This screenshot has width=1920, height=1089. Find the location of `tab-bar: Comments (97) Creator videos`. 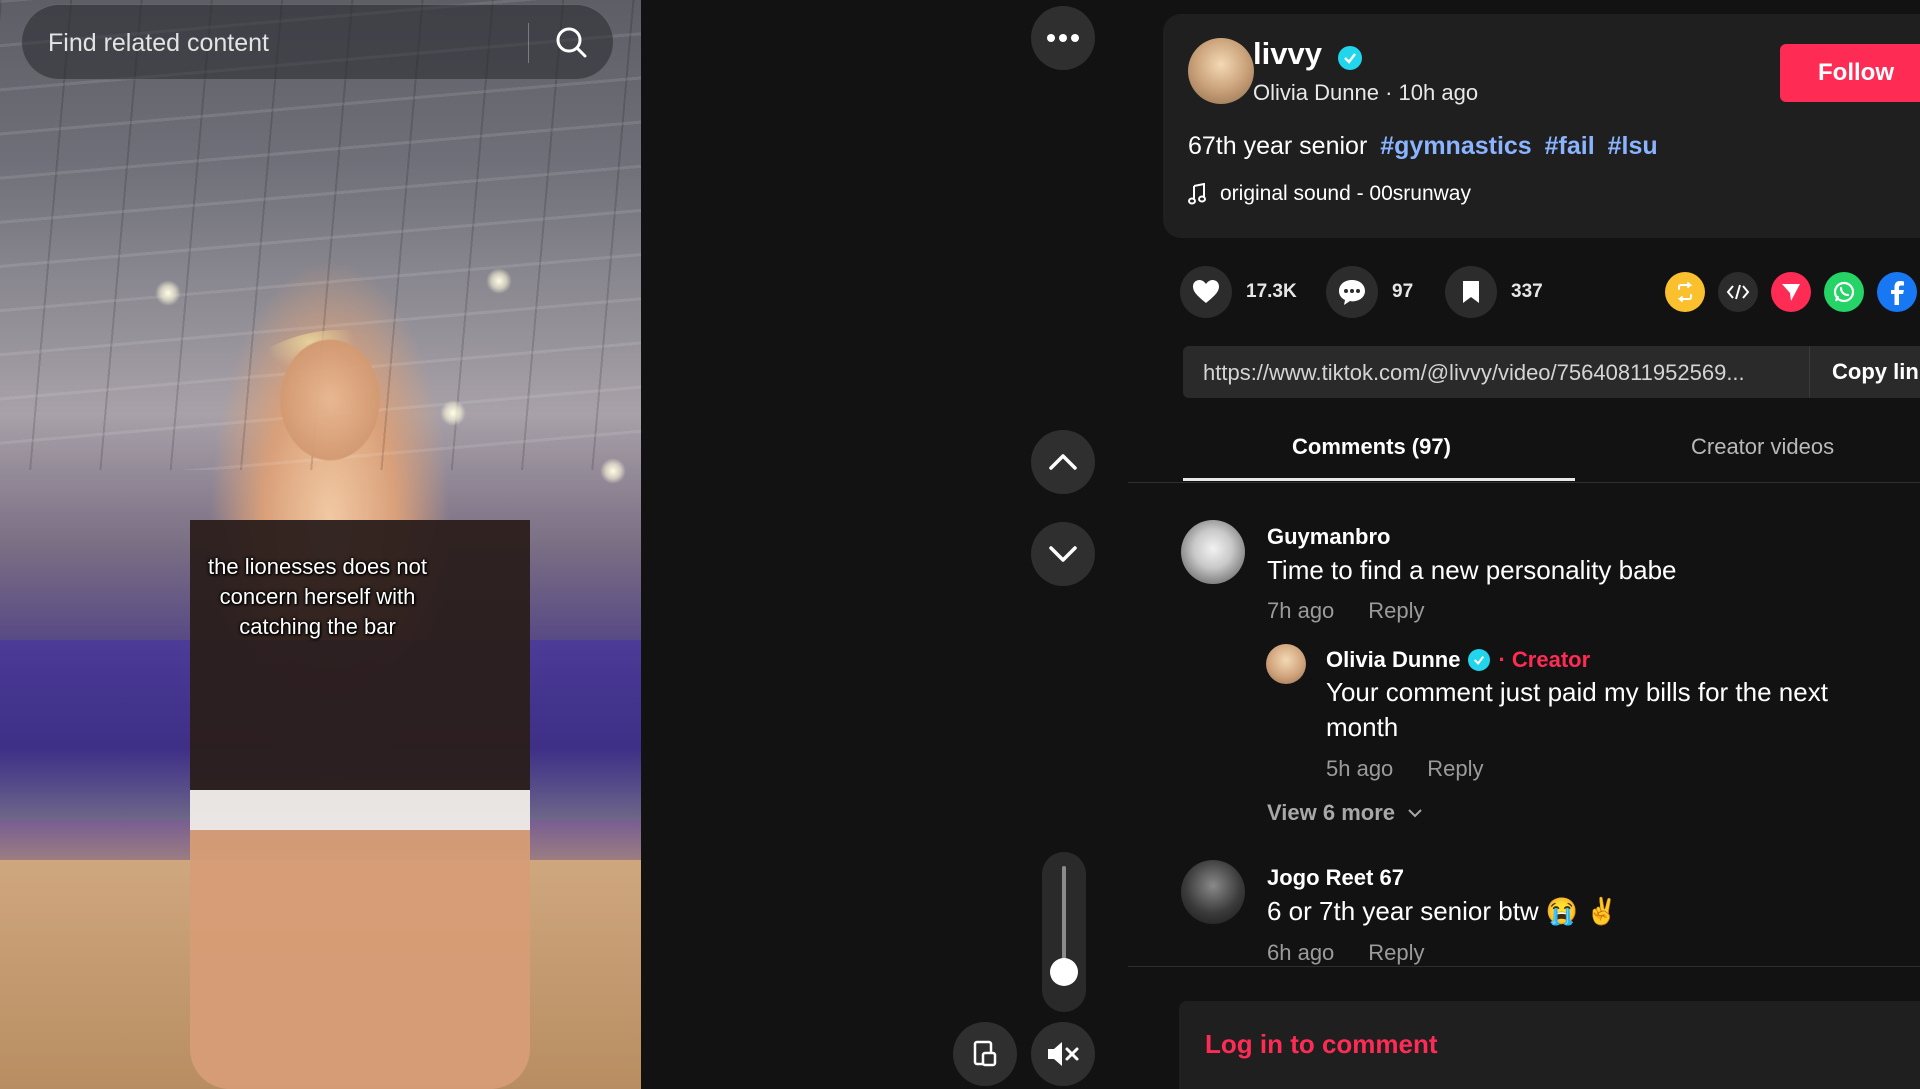

tab-bar: Comments (97) Creator videos is located at coordinates (1524, 453).